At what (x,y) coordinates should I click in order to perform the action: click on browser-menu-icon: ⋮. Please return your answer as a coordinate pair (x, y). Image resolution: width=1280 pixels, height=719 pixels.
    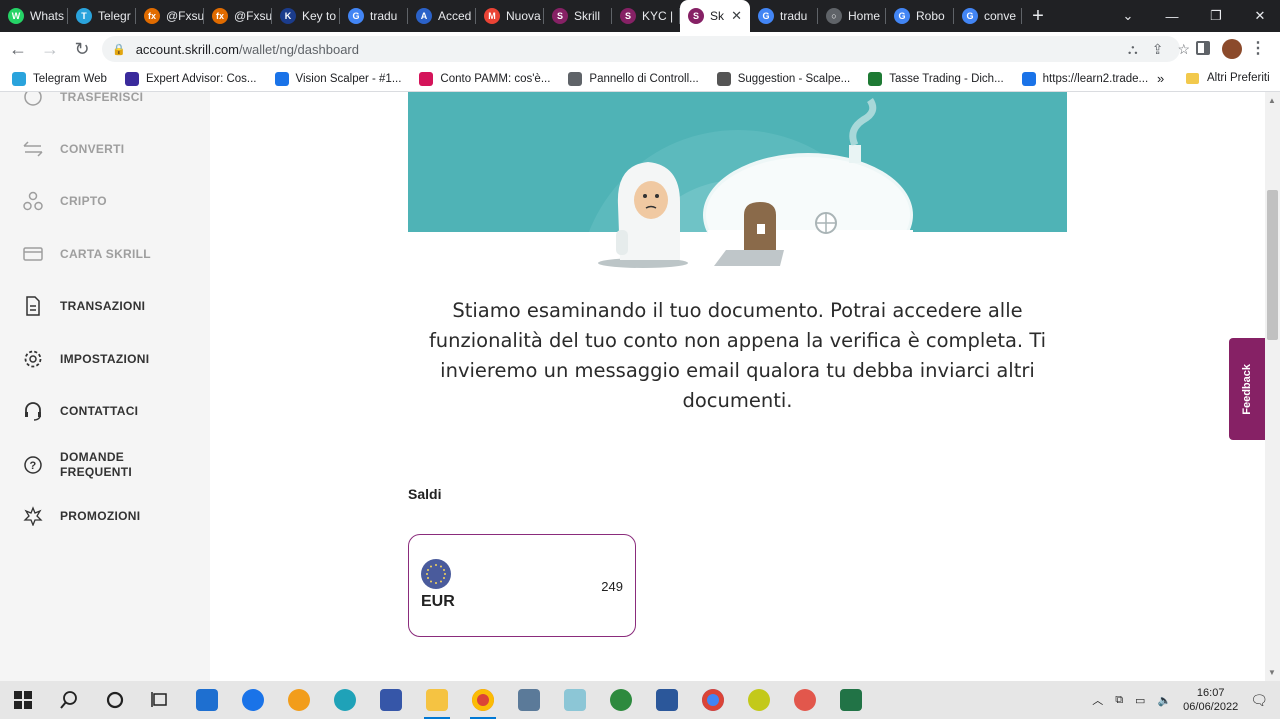
    Looking at the image, I should click on (1258, 48).